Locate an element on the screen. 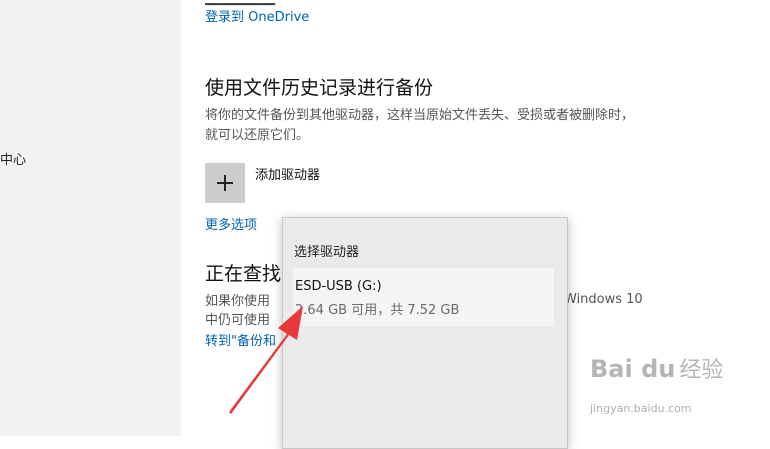 The height and width of the screenshot is (449, 770). add-drive-button is located at coordinates (225, 183).